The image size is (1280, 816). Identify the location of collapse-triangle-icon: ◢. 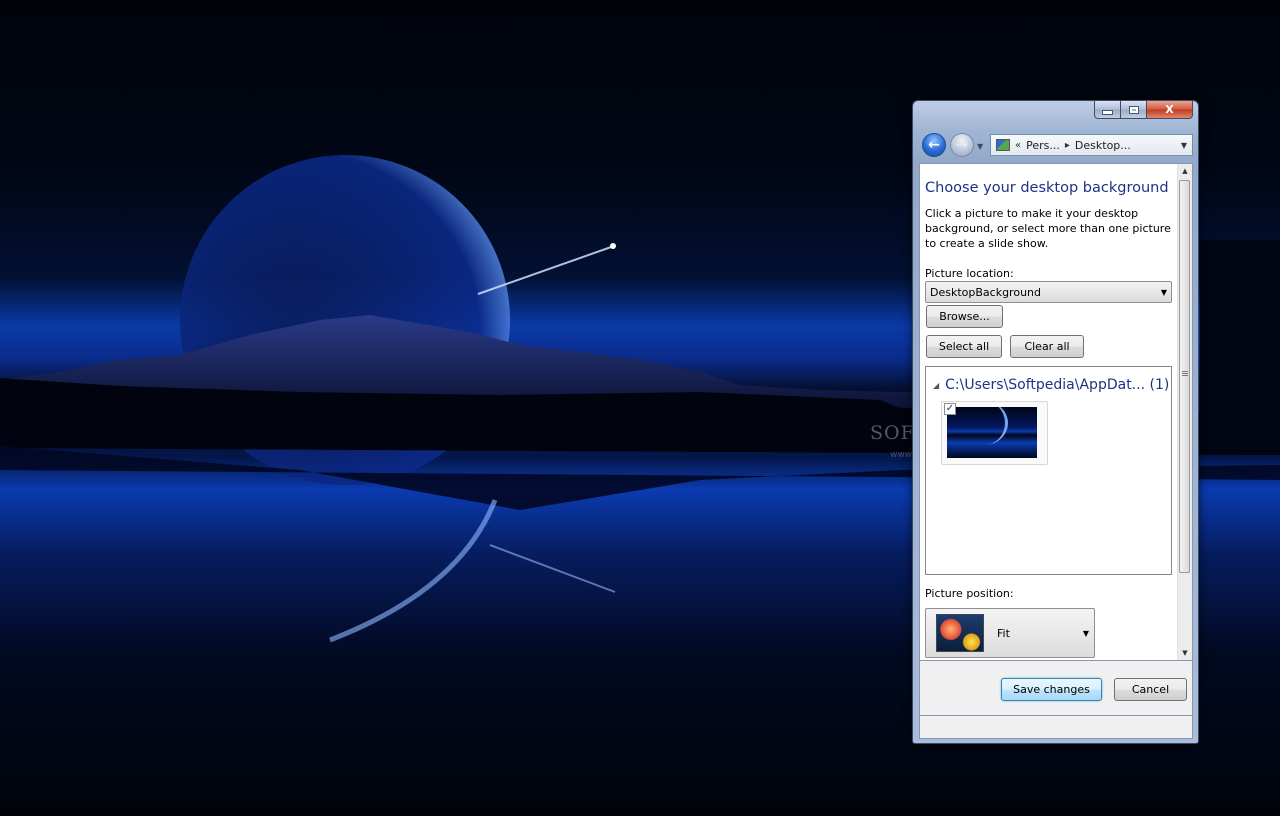
(936, 385).